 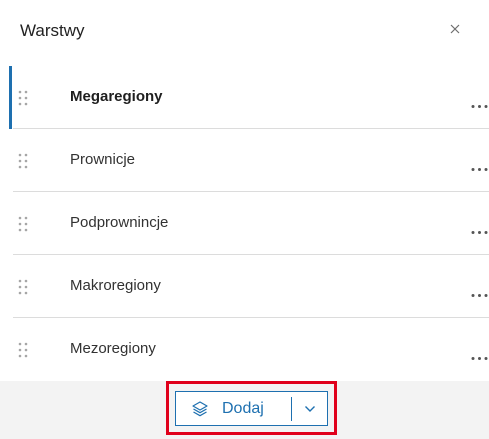 What do you see at coordinates (115, 285) in the screenshot?
I see `layer-label: Makroregiony` at bounding box center [115, 285].